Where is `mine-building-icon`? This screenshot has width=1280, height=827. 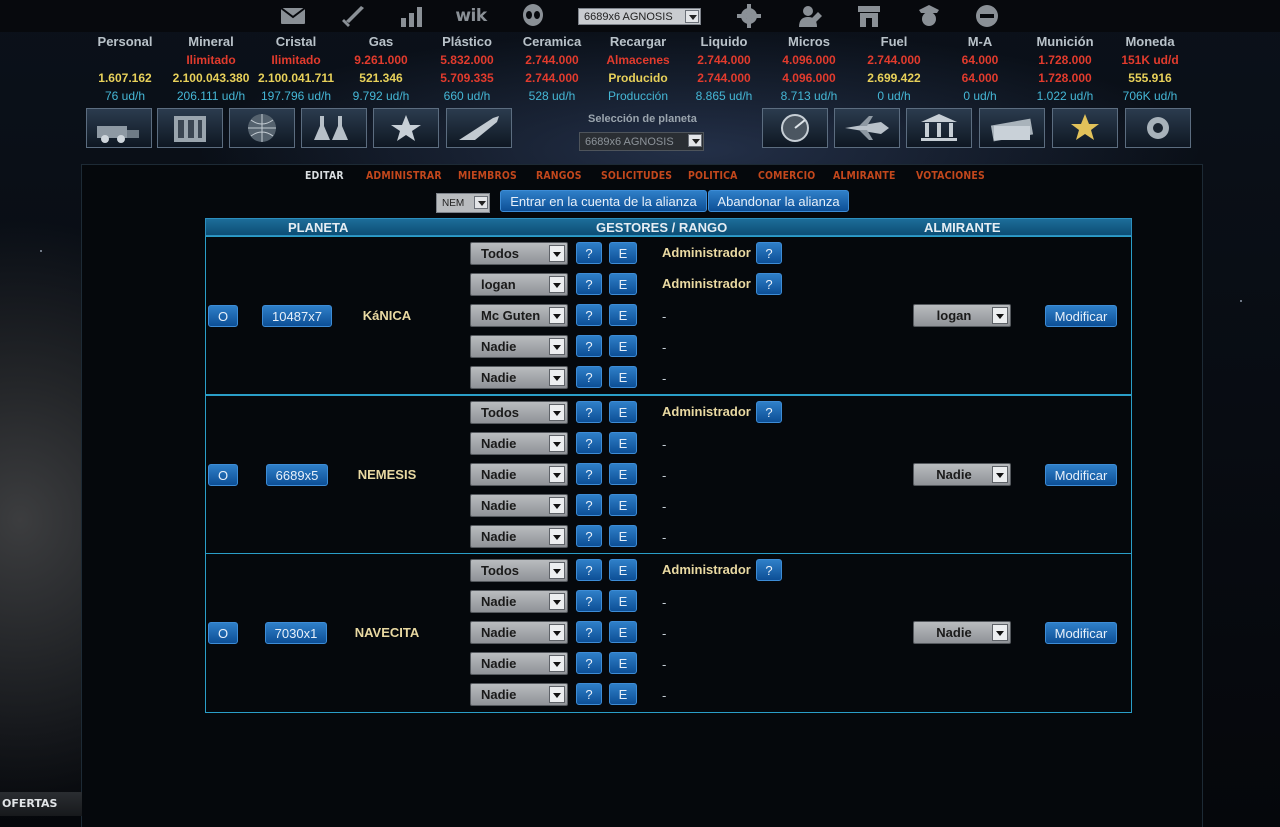
mine-building-icon is located at coordinates (119, 128).